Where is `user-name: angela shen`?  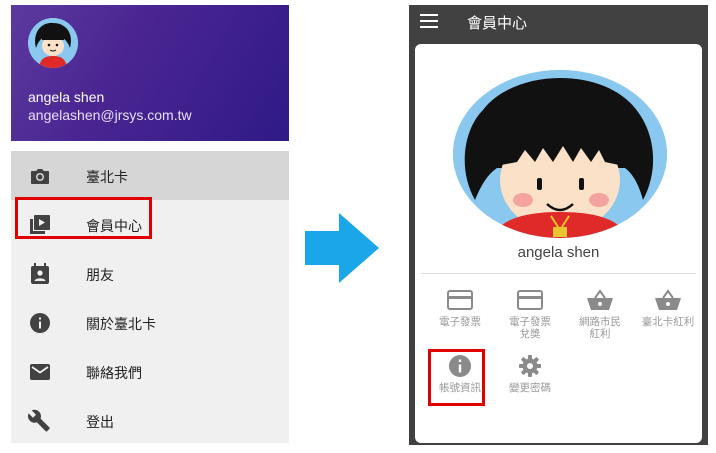
user-name: angela shen is located at coordinates (66, 97).